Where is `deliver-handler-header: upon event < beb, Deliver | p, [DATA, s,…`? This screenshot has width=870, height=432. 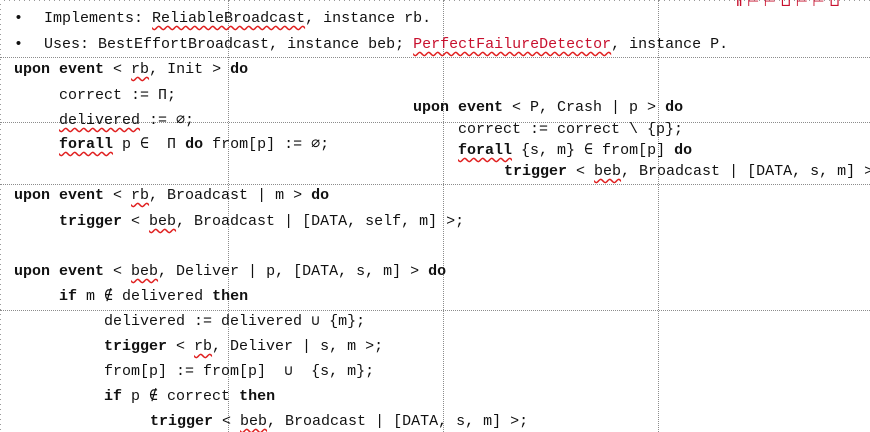
deliver-handler-header: upon event < beb, Deliver | p, [DATA, s,… is located at coordinates (230, 271).